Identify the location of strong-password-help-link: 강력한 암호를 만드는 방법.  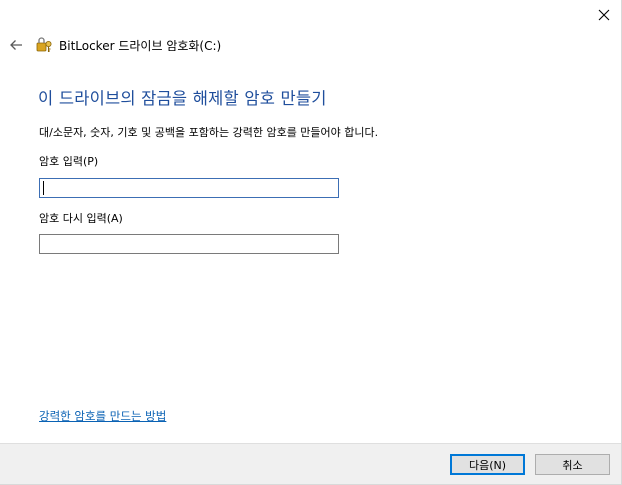
(102, 416).